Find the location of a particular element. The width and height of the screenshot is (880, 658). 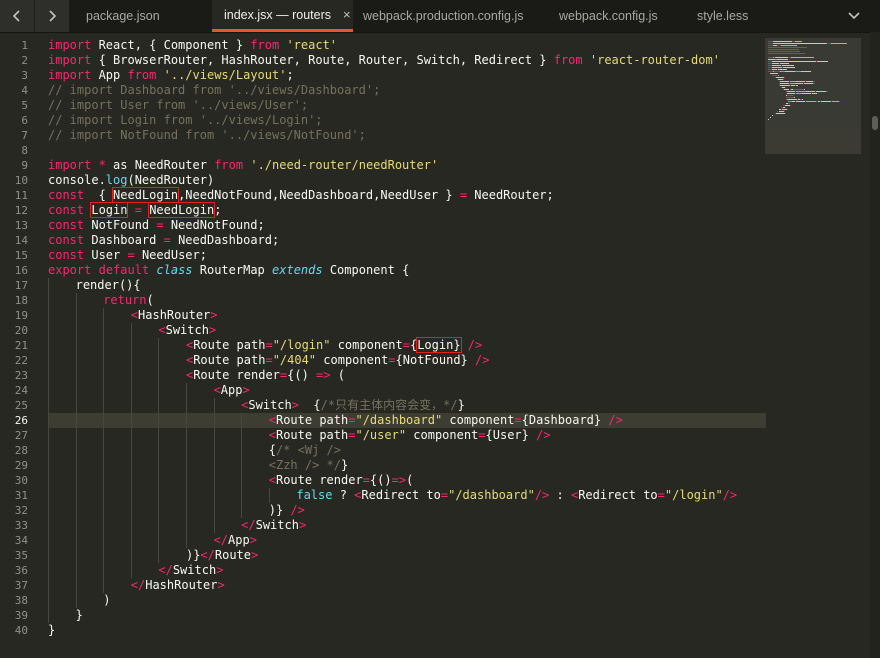

tab-index-jsx: index.jsx — routers × is located at coordinates (282, 16).